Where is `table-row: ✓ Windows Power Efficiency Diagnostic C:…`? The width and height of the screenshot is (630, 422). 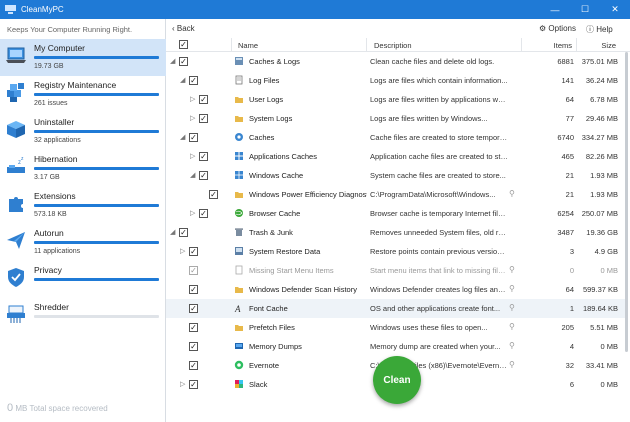
table-row: ✓ Windows Power Efficiency Diagnostic C:… is located at coordinates (396, 194).